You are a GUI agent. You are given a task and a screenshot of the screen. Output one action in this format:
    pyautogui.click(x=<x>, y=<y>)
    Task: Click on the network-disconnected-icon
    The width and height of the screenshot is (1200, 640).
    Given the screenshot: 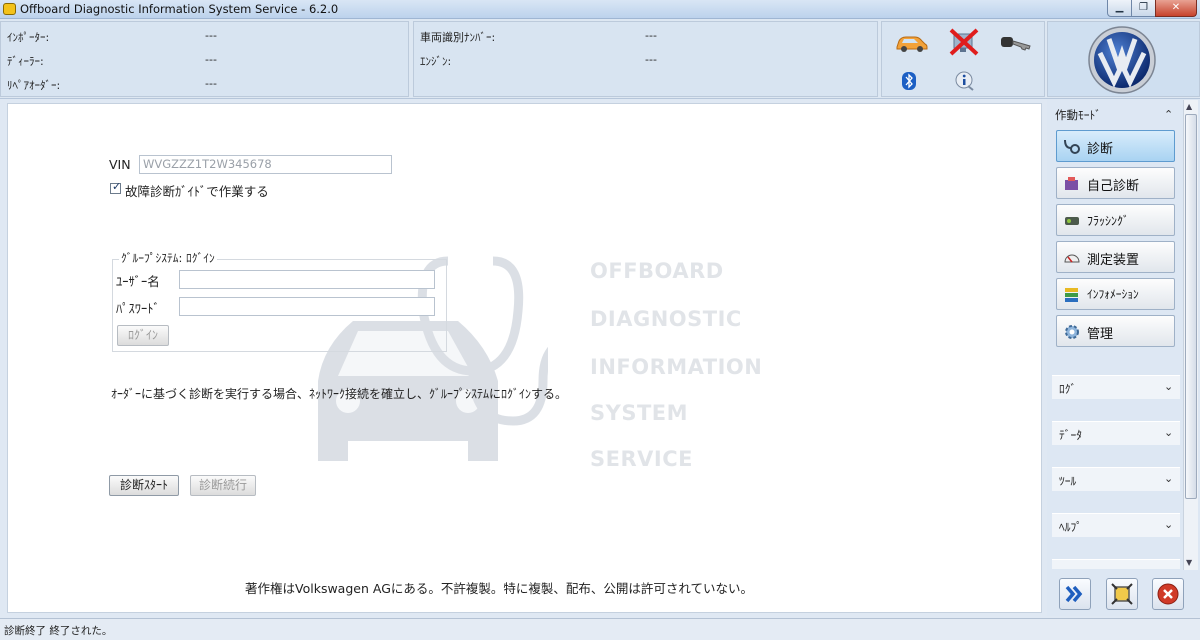 What is the action you would take?
    pyautogui.click(x=964, y=42)
    